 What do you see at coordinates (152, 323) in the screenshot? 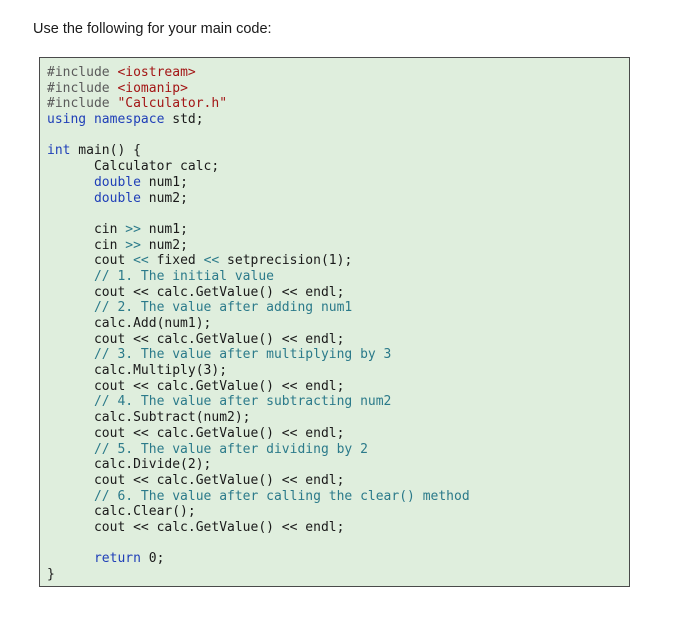
I see `code-text: calc.Add(num1);` at bounding box center [152, 323].